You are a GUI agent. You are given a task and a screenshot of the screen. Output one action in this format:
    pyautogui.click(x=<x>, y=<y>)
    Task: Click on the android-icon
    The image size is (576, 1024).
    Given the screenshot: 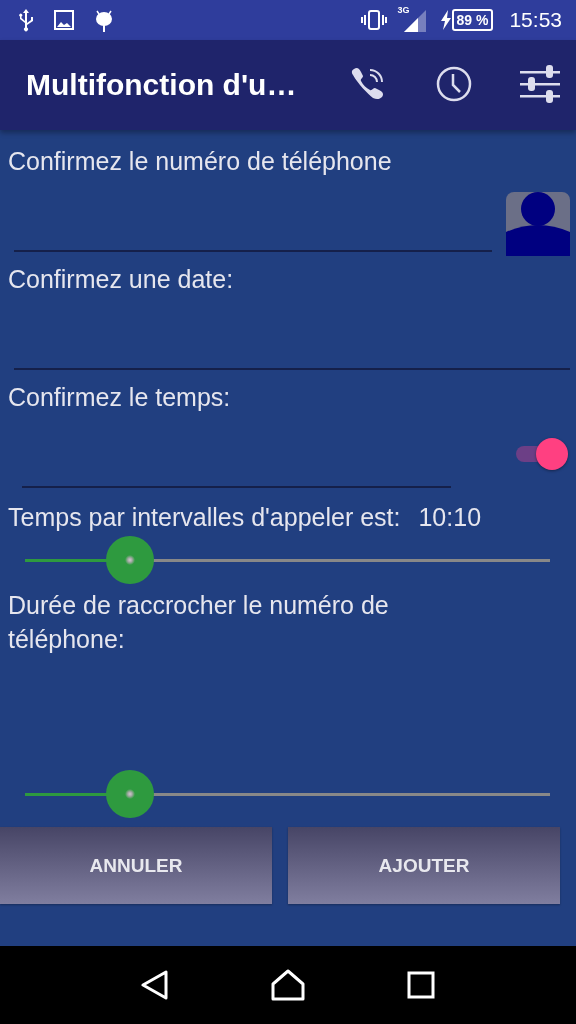 What is the action you would take?
    pyautogui.click(x=104, y=20)
    